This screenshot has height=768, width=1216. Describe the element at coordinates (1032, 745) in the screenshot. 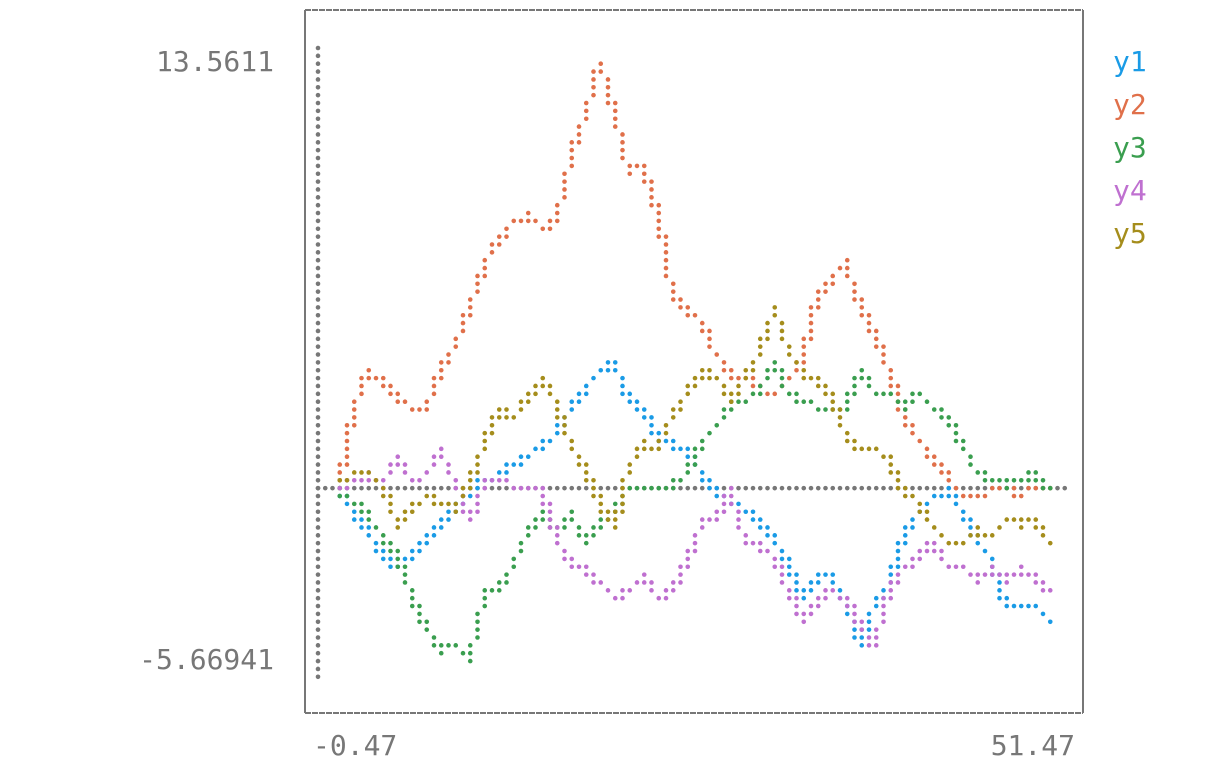

I see `x-tick-label-max: 51.47` at that location.